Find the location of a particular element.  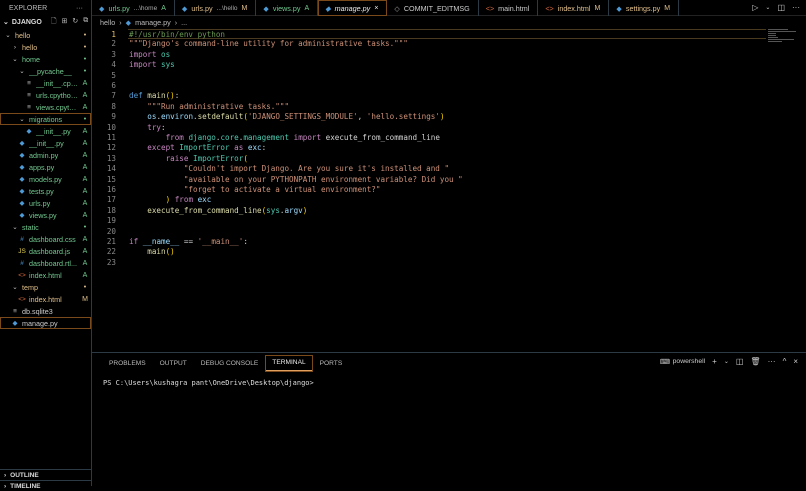

tab-main-html: <> main.html is located at coordinates (509, 8).